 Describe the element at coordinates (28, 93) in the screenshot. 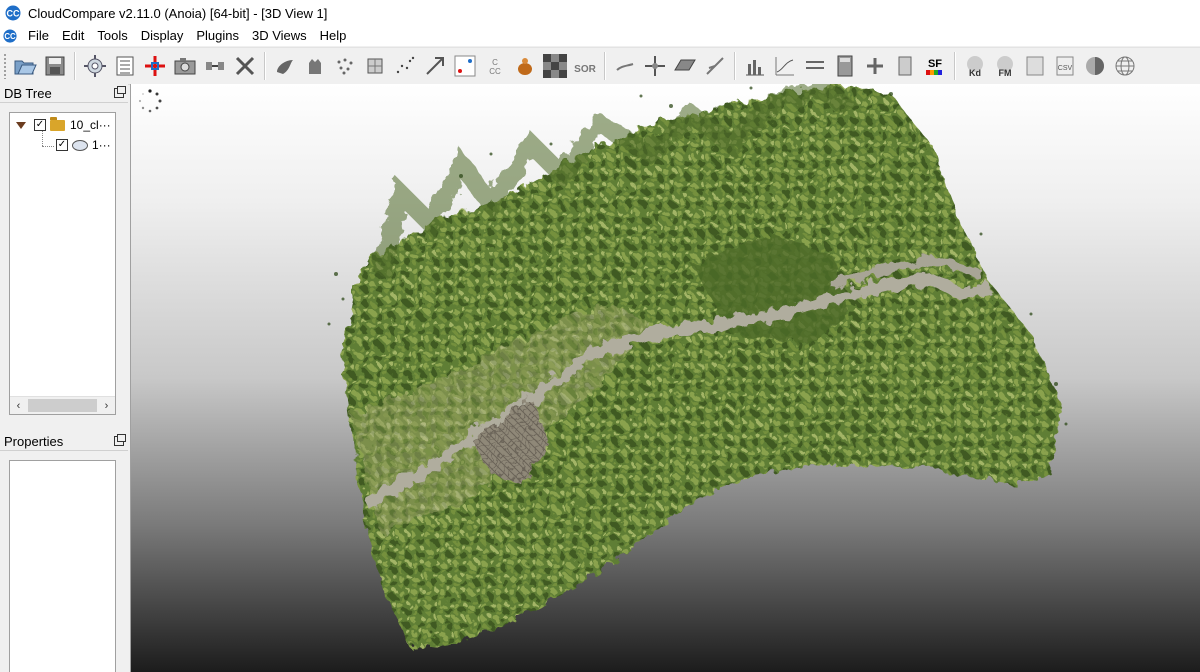

I see `db-tree-title: DB Tree` at that location.